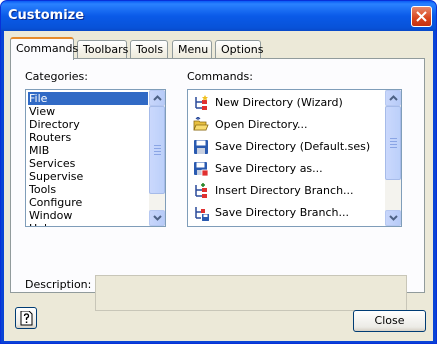 This screenshot has height=344, width=437. I want to click on category-item: Tools, so click(88, 189).